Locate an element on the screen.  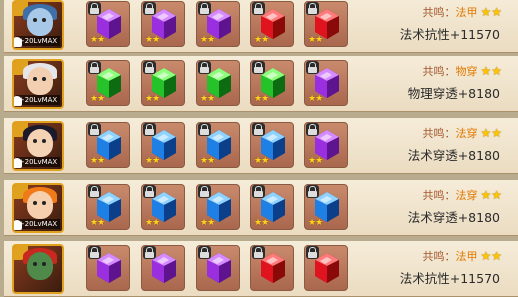
resonance-line: 共鸣：物穿 ★★ is located at coordinates (462, 71).